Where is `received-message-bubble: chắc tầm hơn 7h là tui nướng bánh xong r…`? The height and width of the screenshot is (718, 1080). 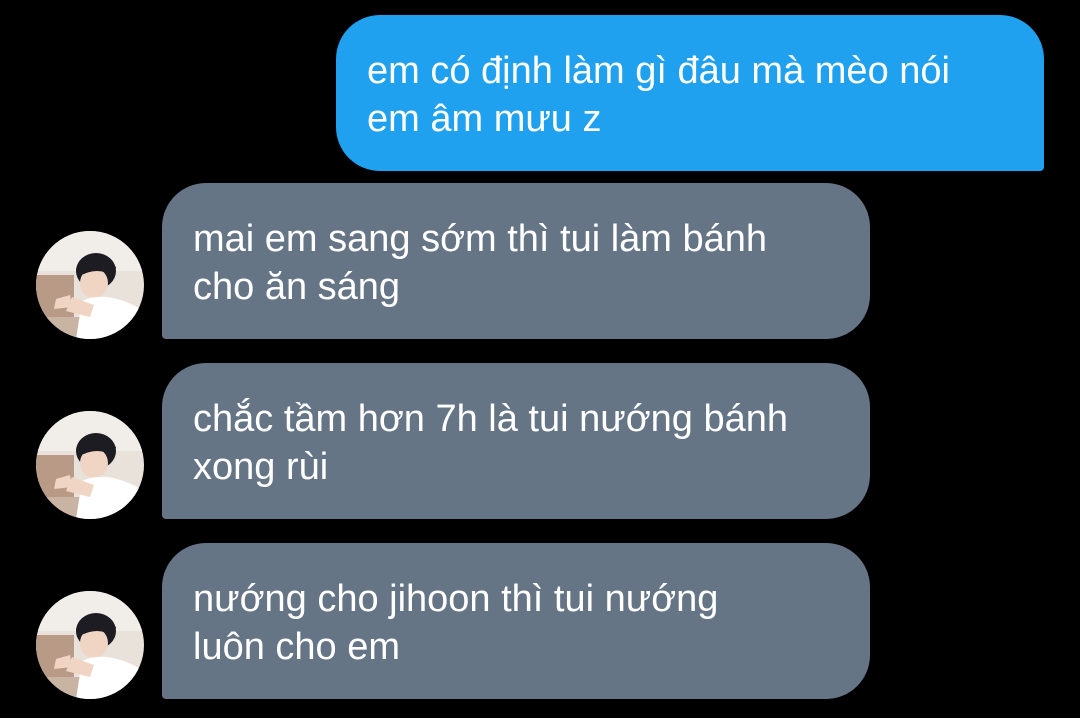
received-message-bubble: chắc tầm hơn 7h là tui nướng bánh xong r… is located at coordinates (516, 441).